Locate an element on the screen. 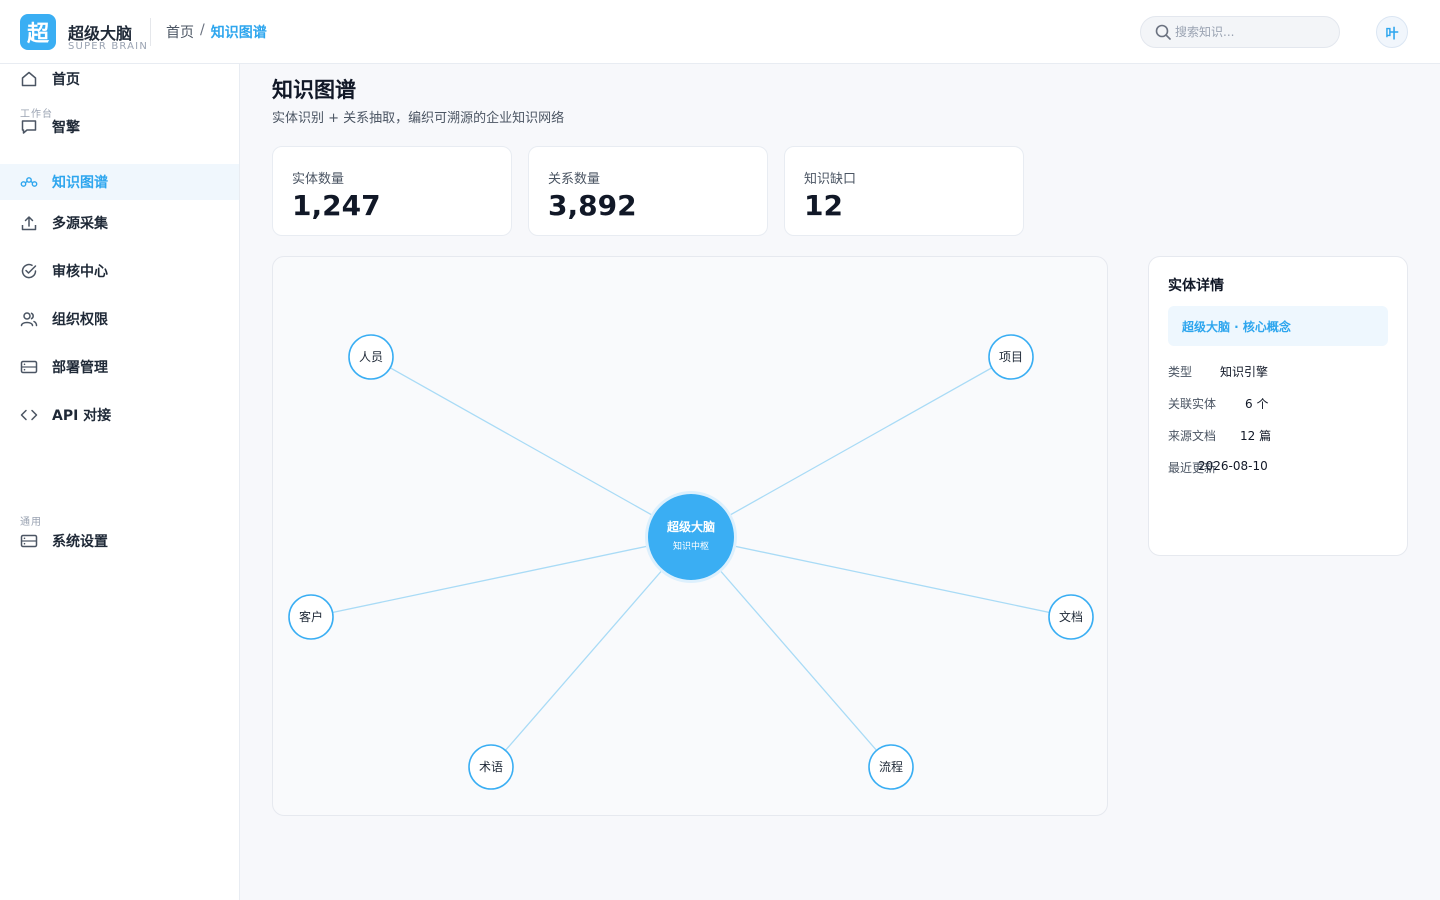 This screenshot has height=900, width=1440. chat-icon is located at coordinates (29, 127).